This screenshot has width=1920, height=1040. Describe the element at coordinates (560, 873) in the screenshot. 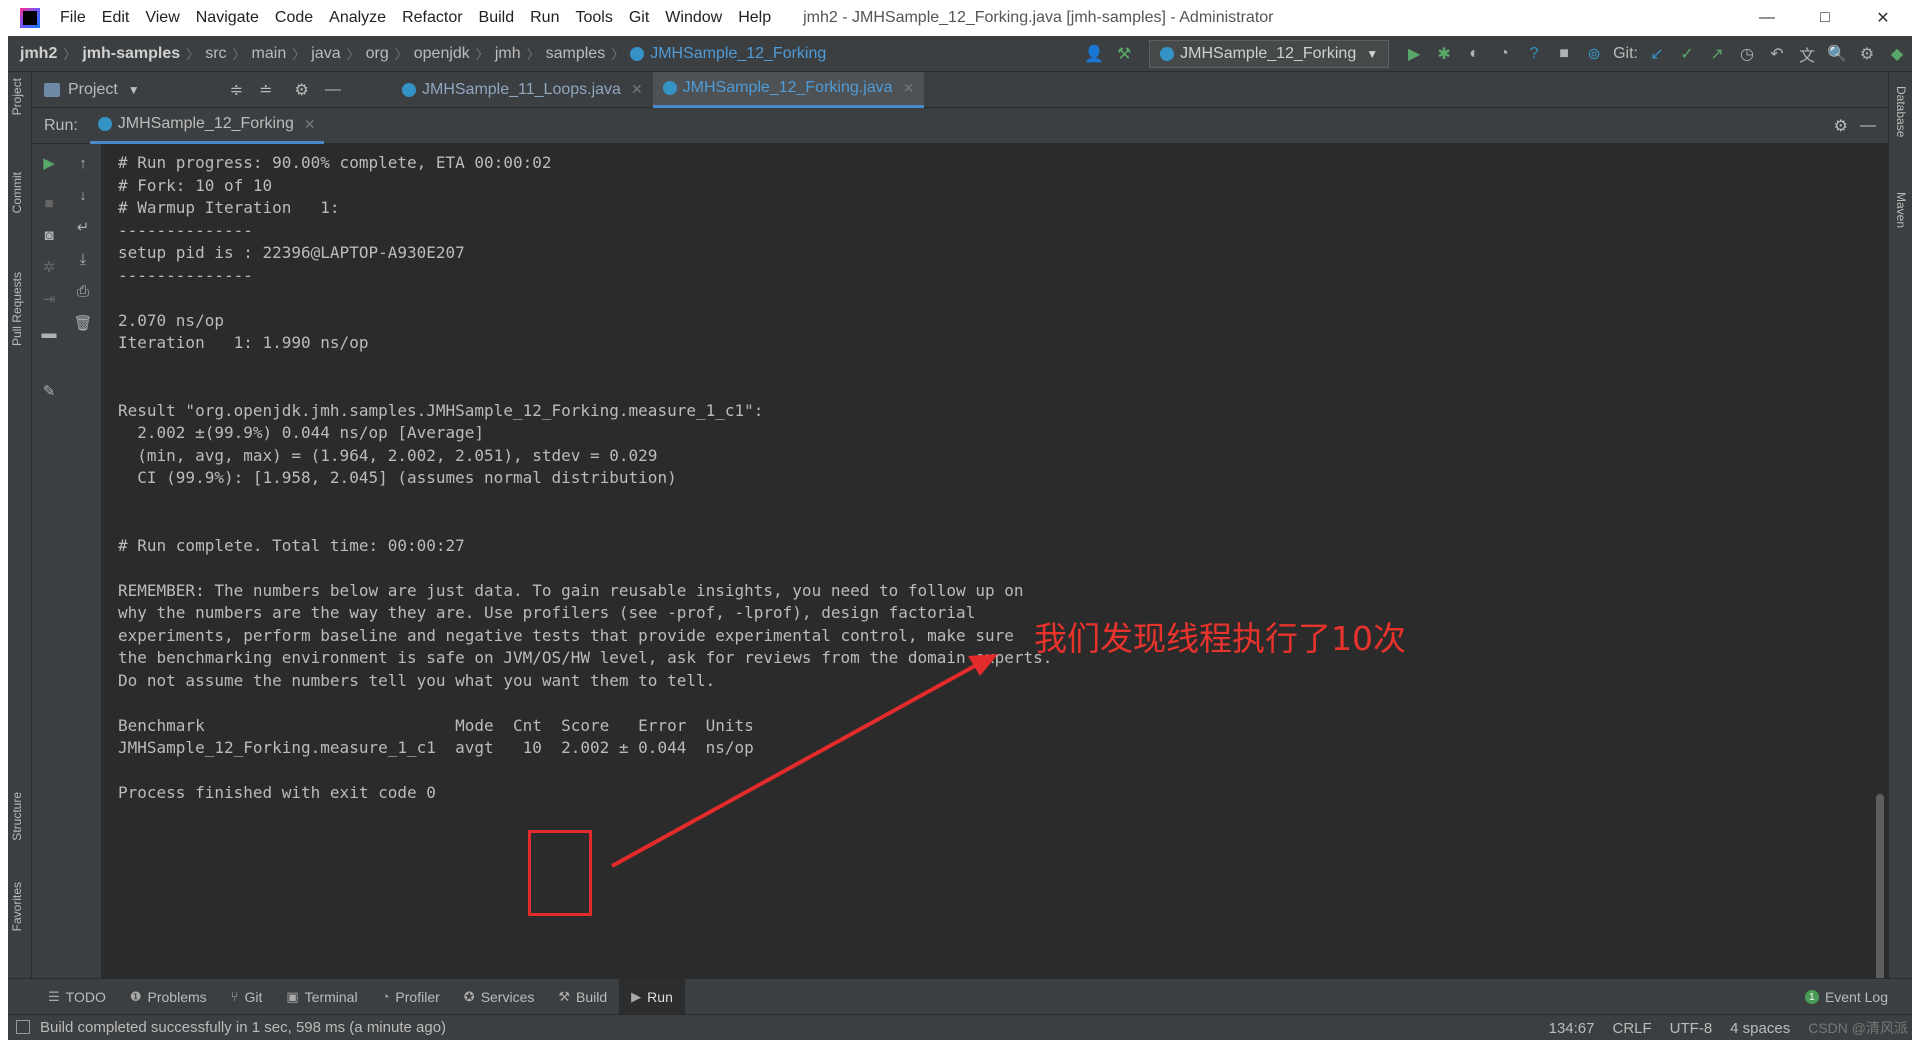

I see `annotation-highlight-box` at that location.